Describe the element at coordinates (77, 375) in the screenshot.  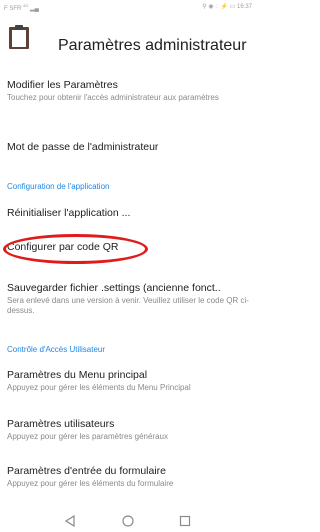
I see `pref-title: Paramètres du Menu principal` at that location.